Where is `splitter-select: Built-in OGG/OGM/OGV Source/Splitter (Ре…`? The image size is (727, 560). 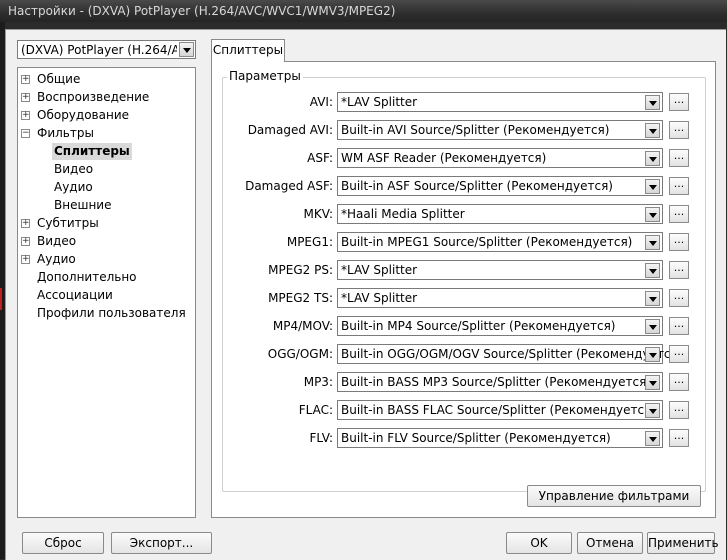
splitter-select: Built-in OGG/OGM/OGV Source/Splitter (Ре… is located at coordinates (509, 354).